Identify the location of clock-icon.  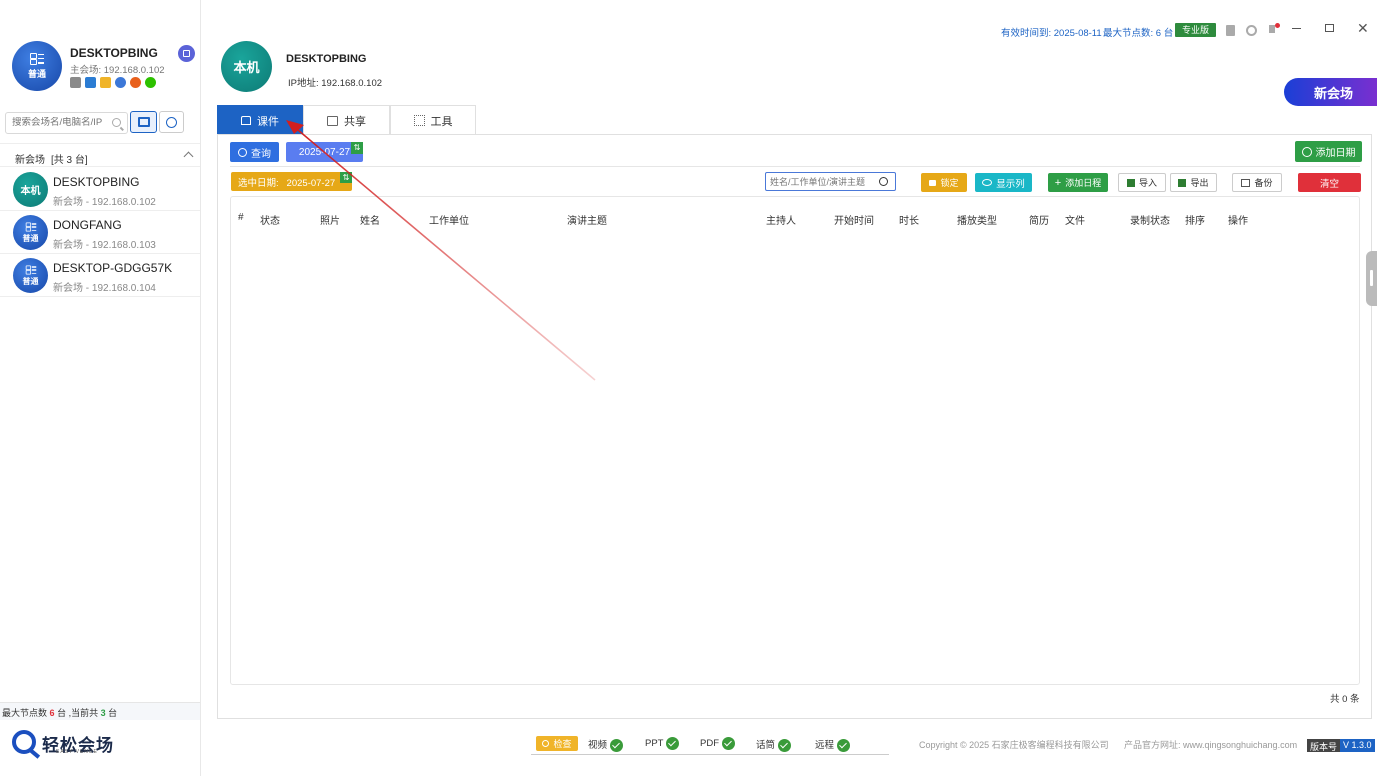
(1306, 151).